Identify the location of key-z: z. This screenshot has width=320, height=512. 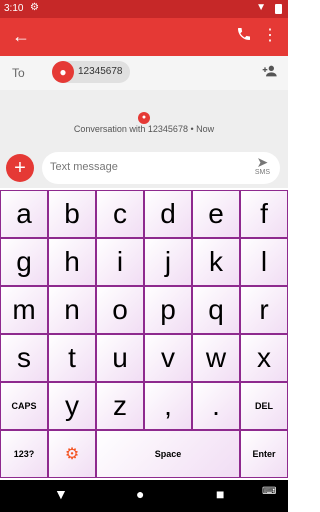
(120, 406).